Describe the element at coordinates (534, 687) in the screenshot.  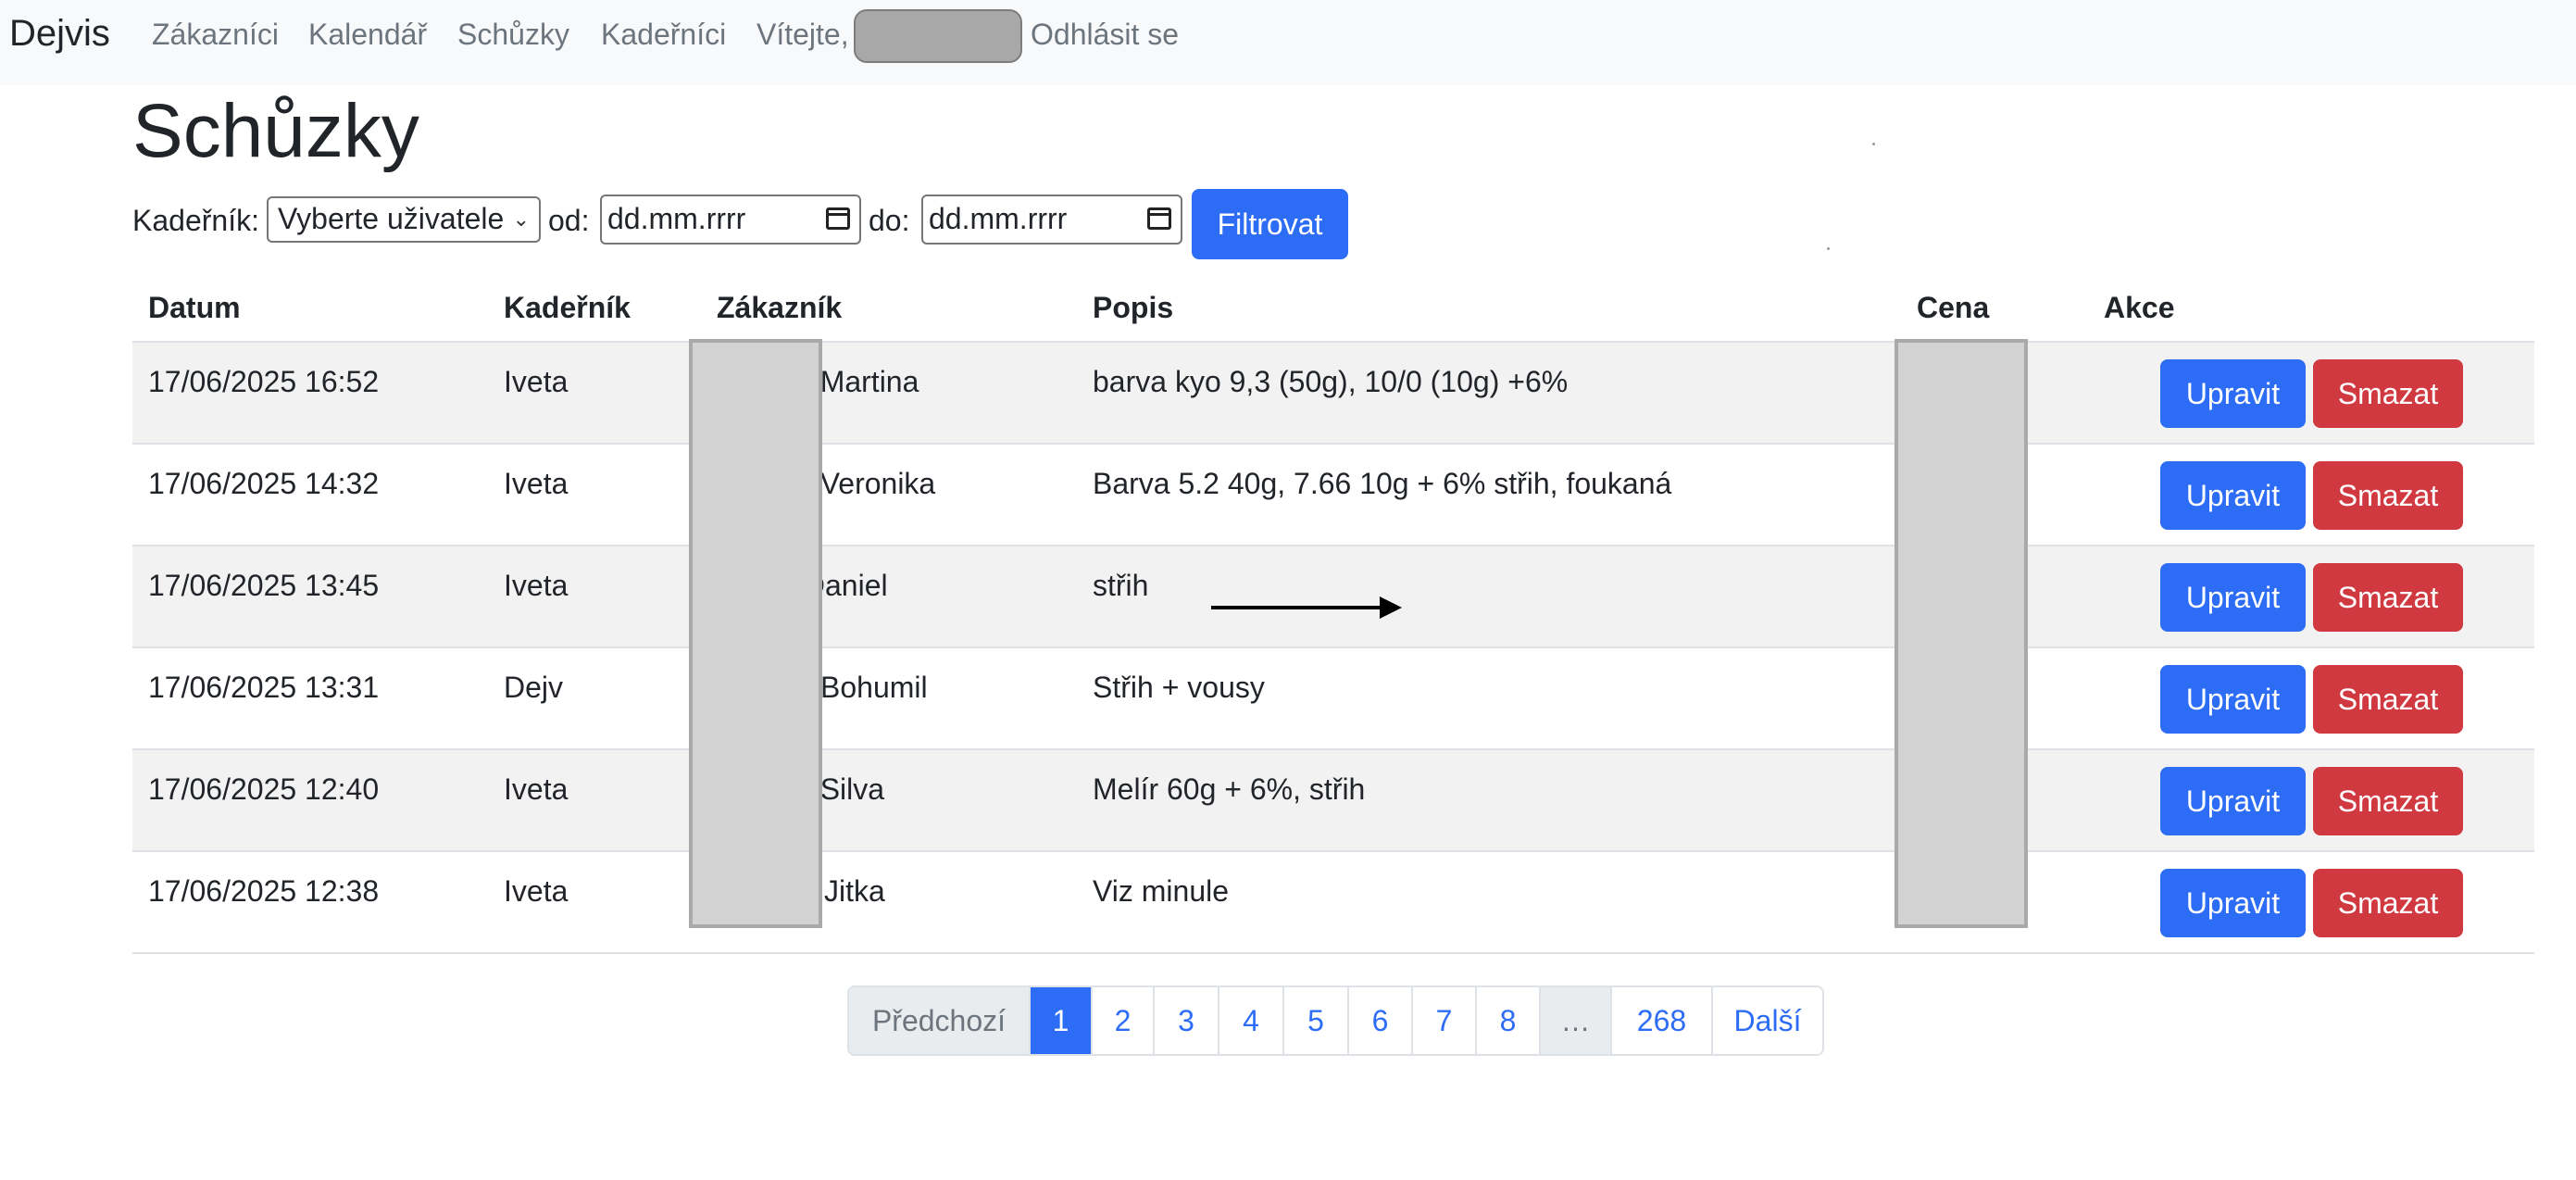
I see `cell-hairdresser: Dejv` at that location.